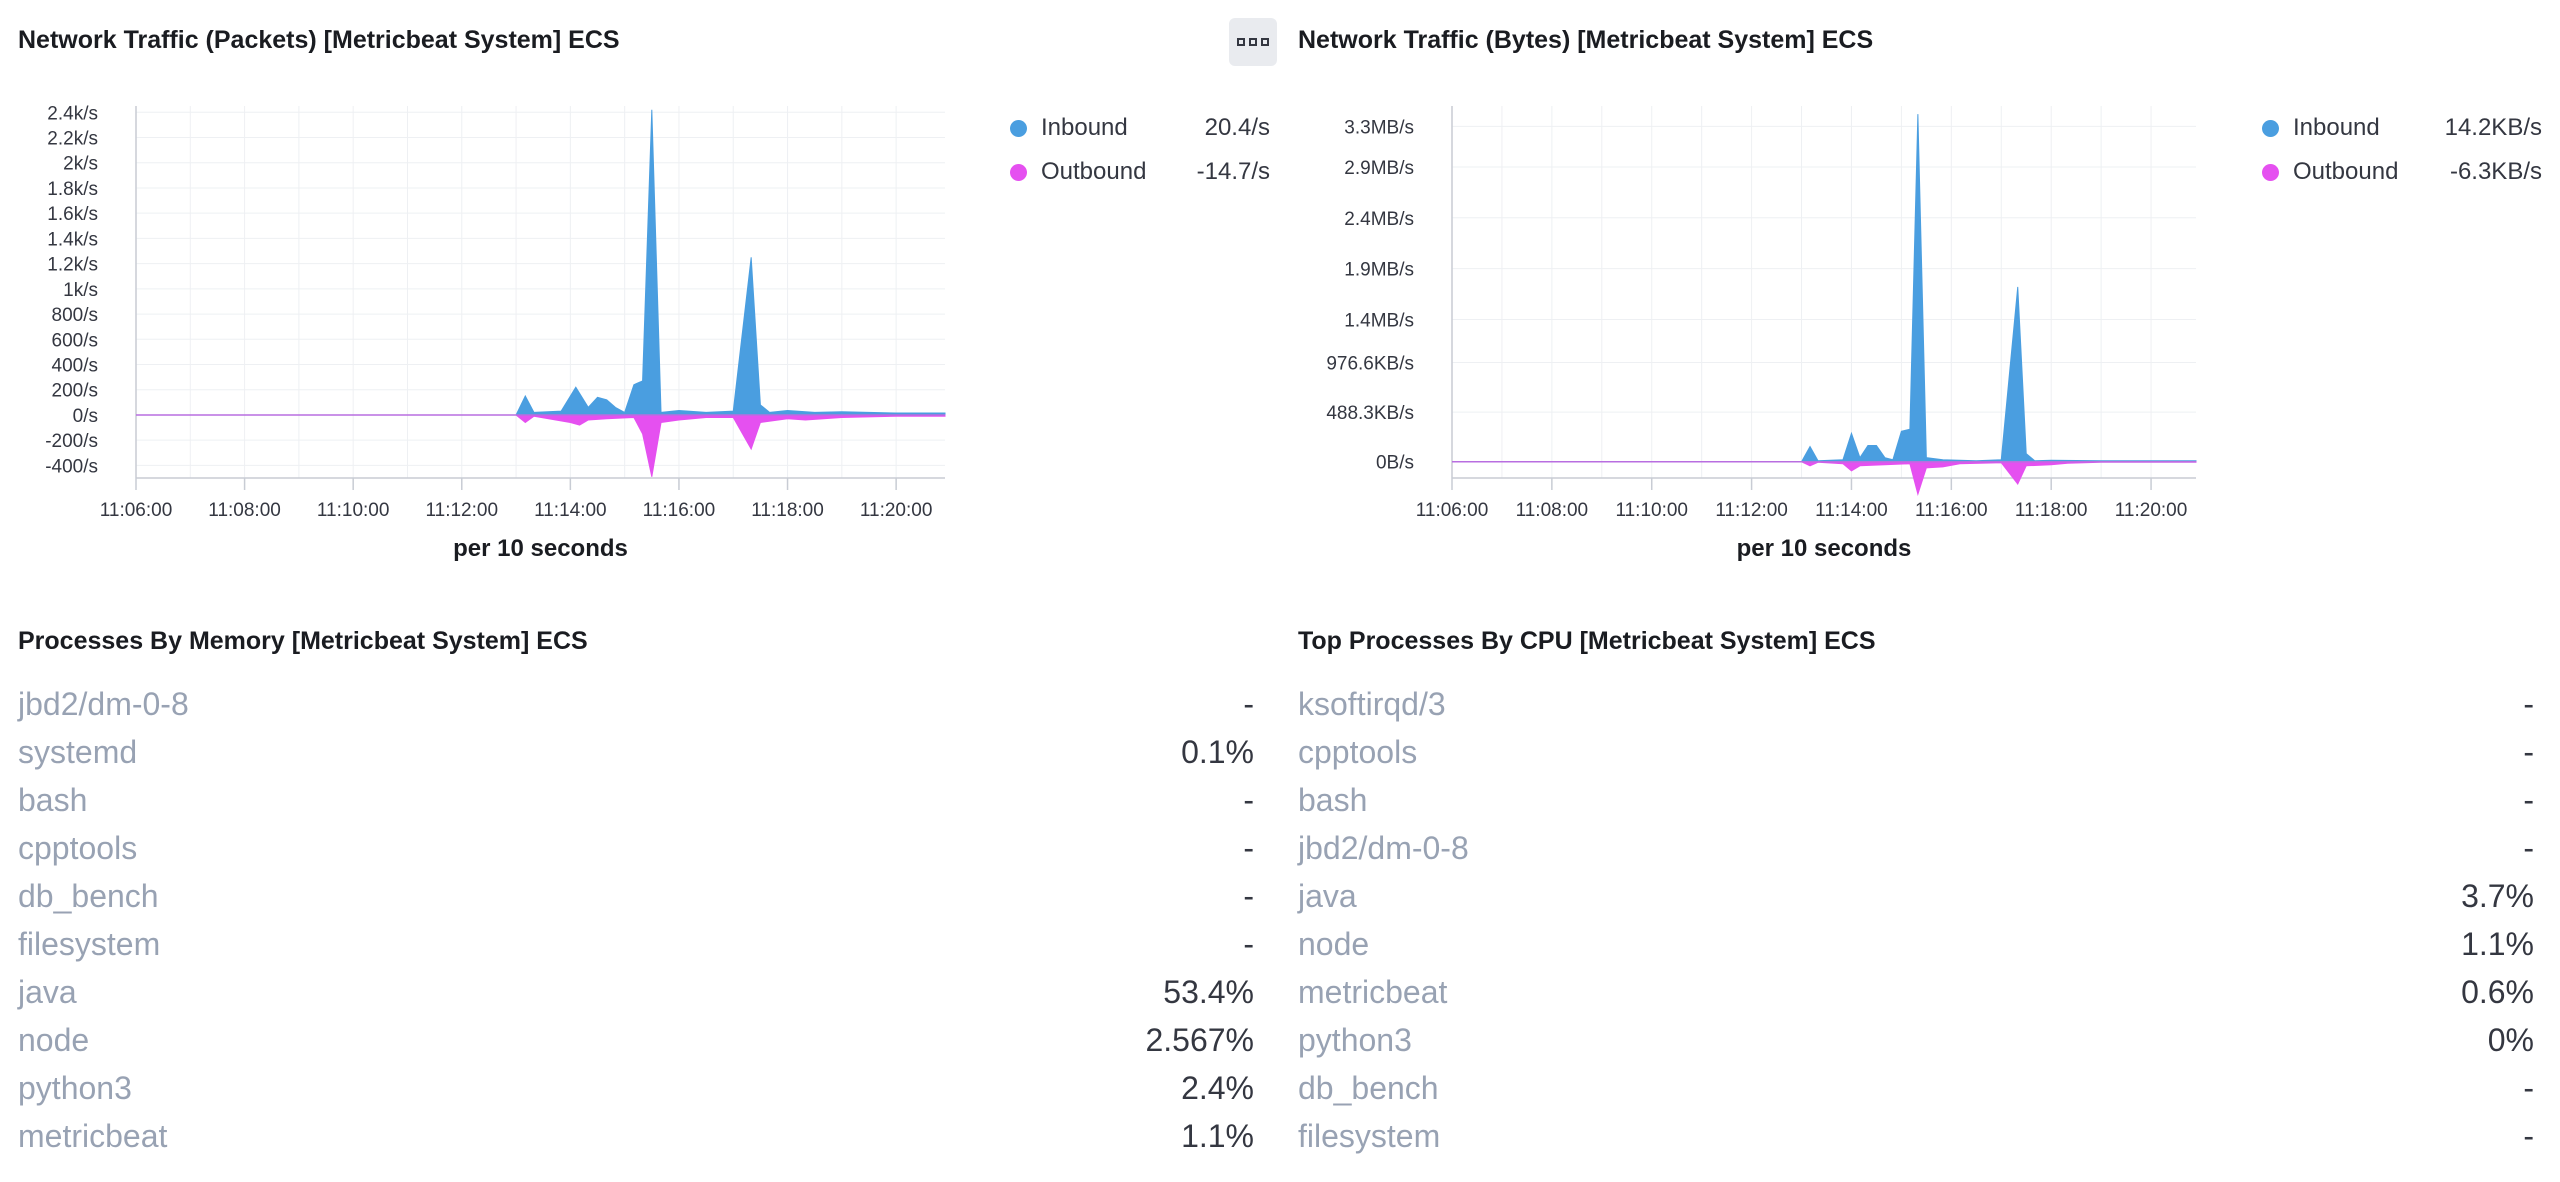 The width and height of the screenshot is (2560, 1182). What do you see at coordinates (1140, 128) in the screenshot?
I see `legend-item-inbound: Inbound 20.4/s` at bounding box center [1140, 128].